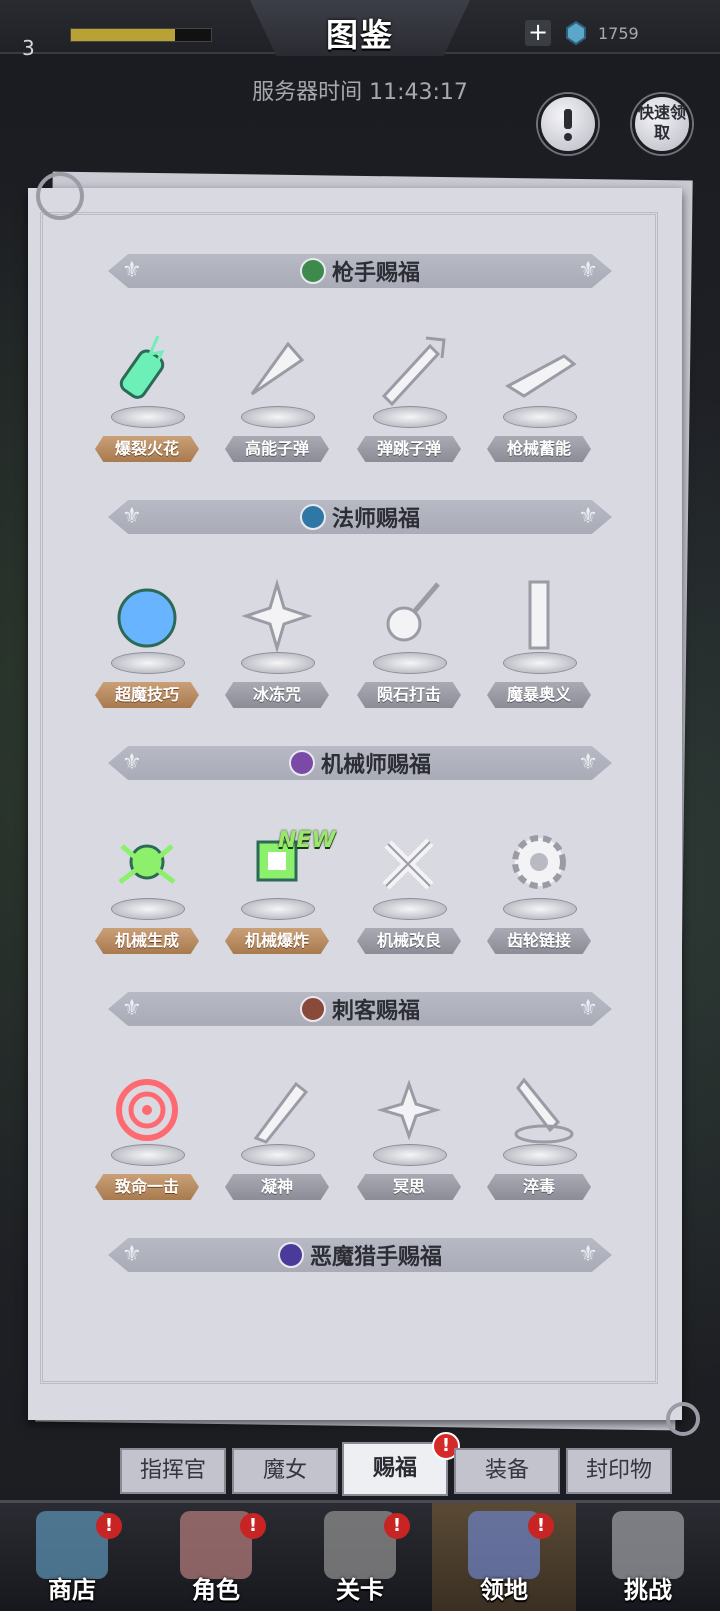 The height and width of the screenshot is (1611, 720). What do you see at coordinates (147, 1108) in the screenshot?
I see `target-icon` at bounding box center [147, 1108].